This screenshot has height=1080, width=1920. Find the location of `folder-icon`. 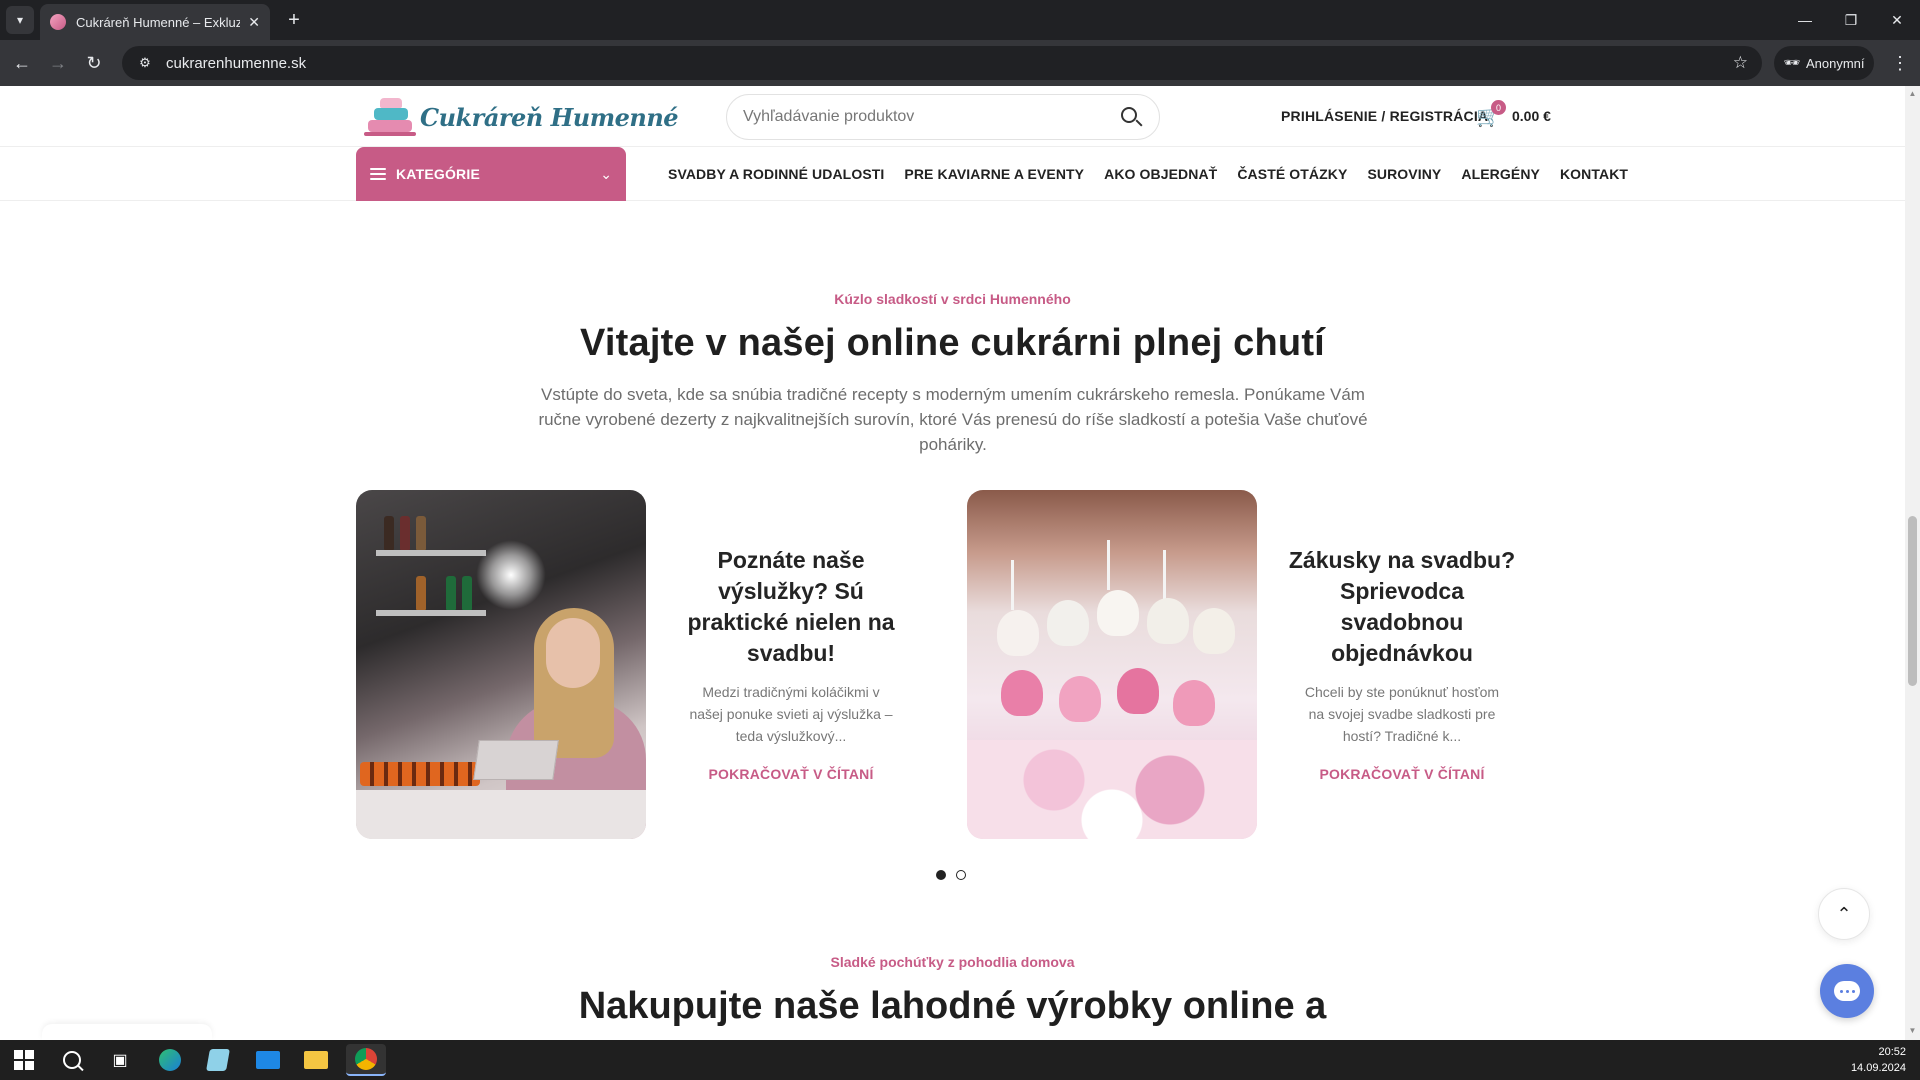

folder-icon is located at coordinates (316, 1060).